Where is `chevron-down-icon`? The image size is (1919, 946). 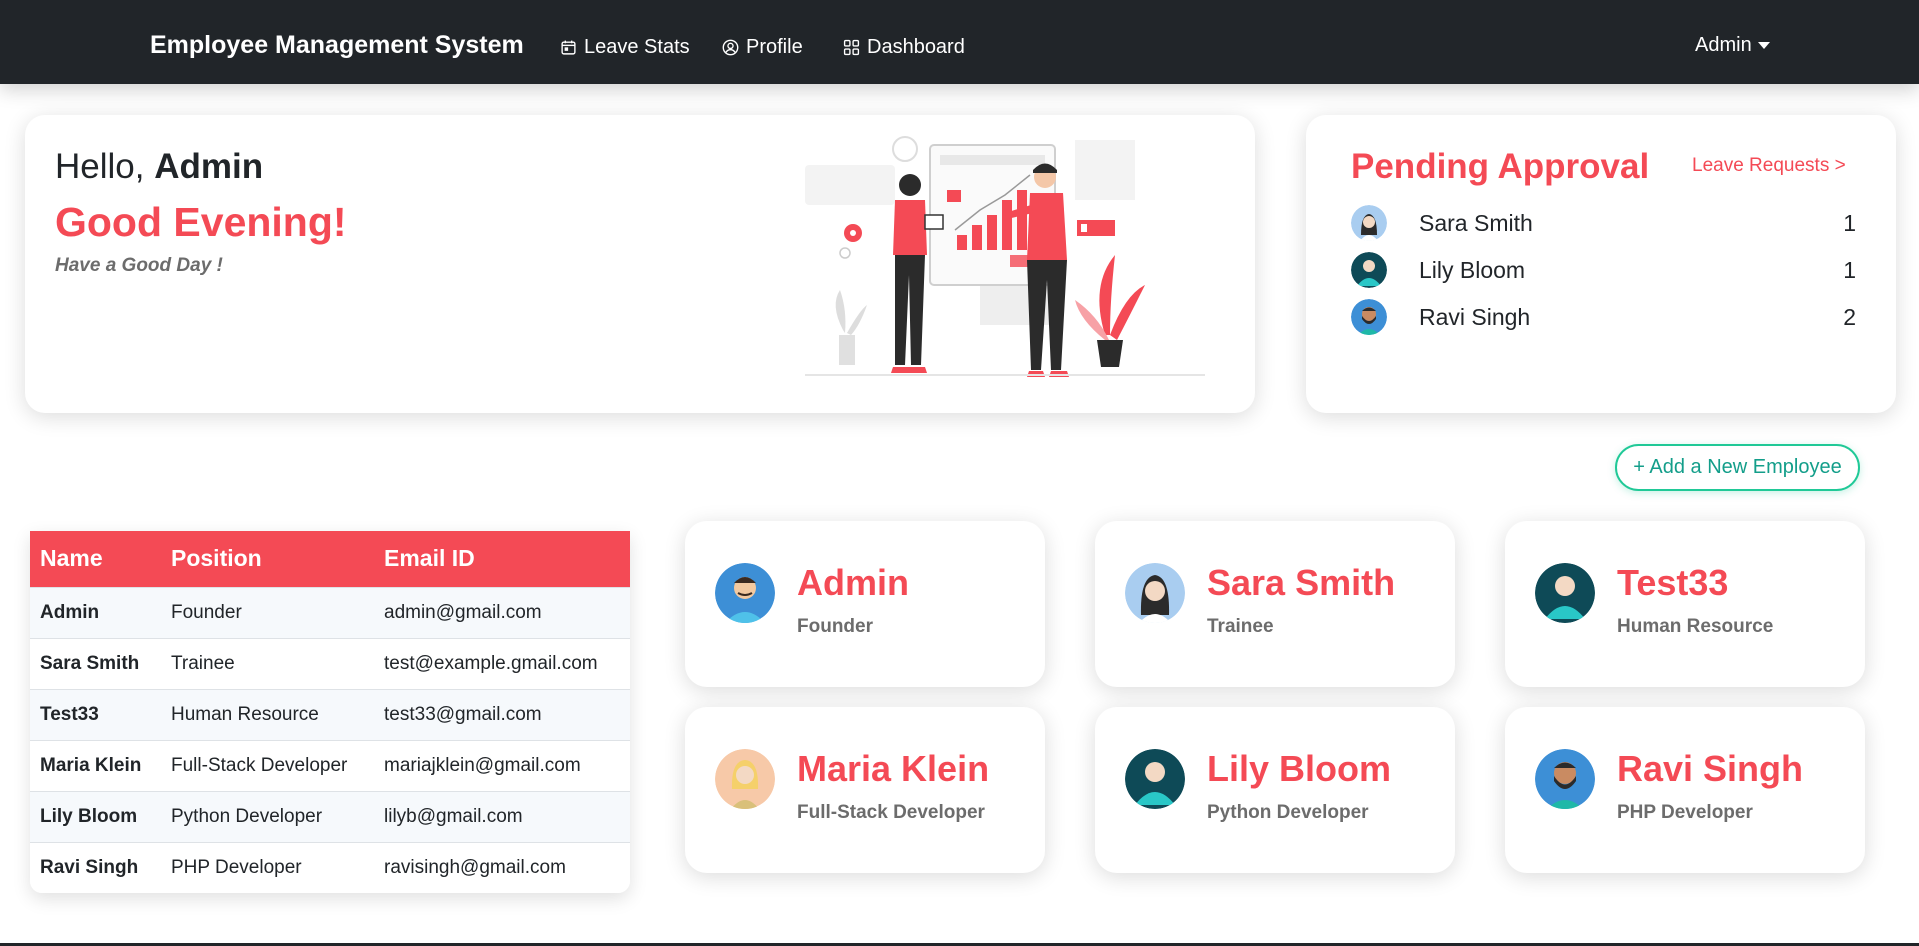 chevron-down-icon is located at coordinates (1763, 45).